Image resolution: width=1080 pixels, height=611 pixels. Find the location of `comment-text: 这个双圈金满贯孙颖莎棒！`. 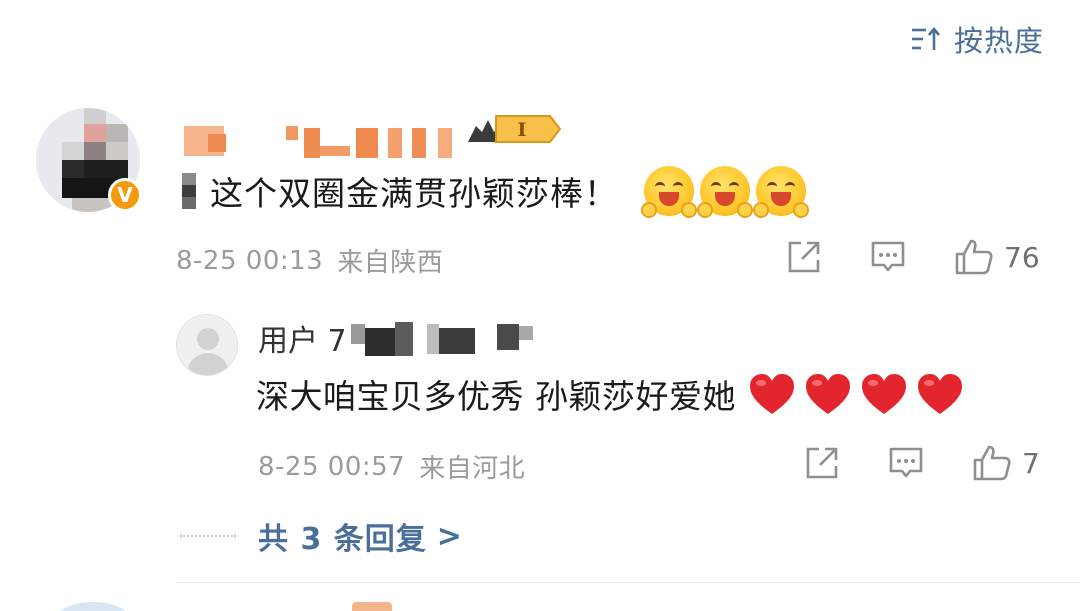

comment-text: 这个双圈金满贯孙颖莎棒！ is located at coordinates (414, 193).